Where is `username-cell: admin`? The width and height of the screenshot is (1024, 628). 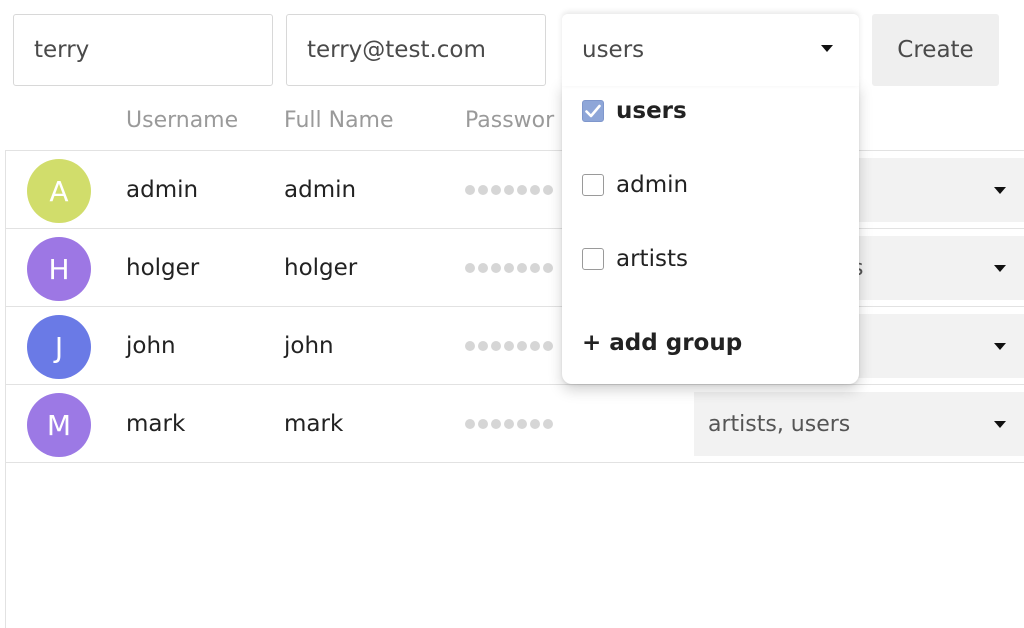
username-cell: admin is located at coordinates (162, 190).